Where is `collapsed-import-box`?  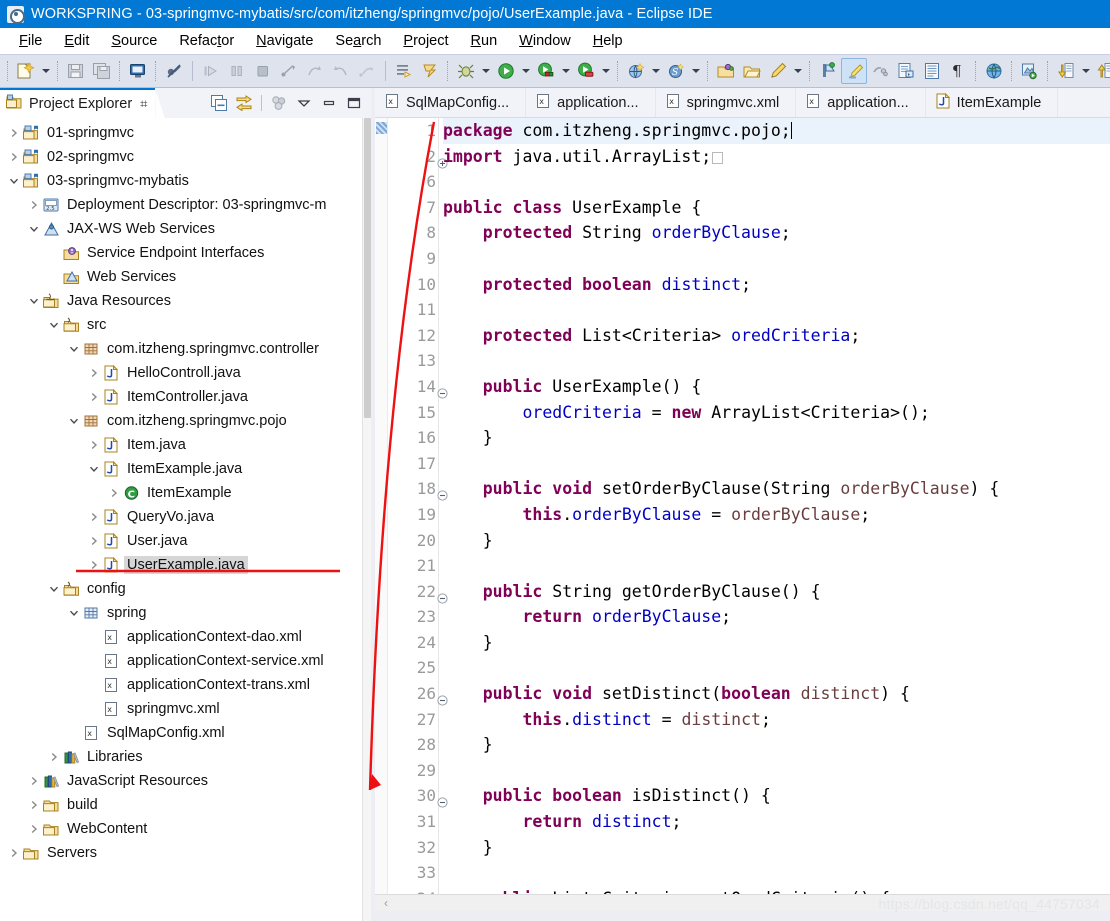 collapsed-import-box is located at coordinates (718, 157).